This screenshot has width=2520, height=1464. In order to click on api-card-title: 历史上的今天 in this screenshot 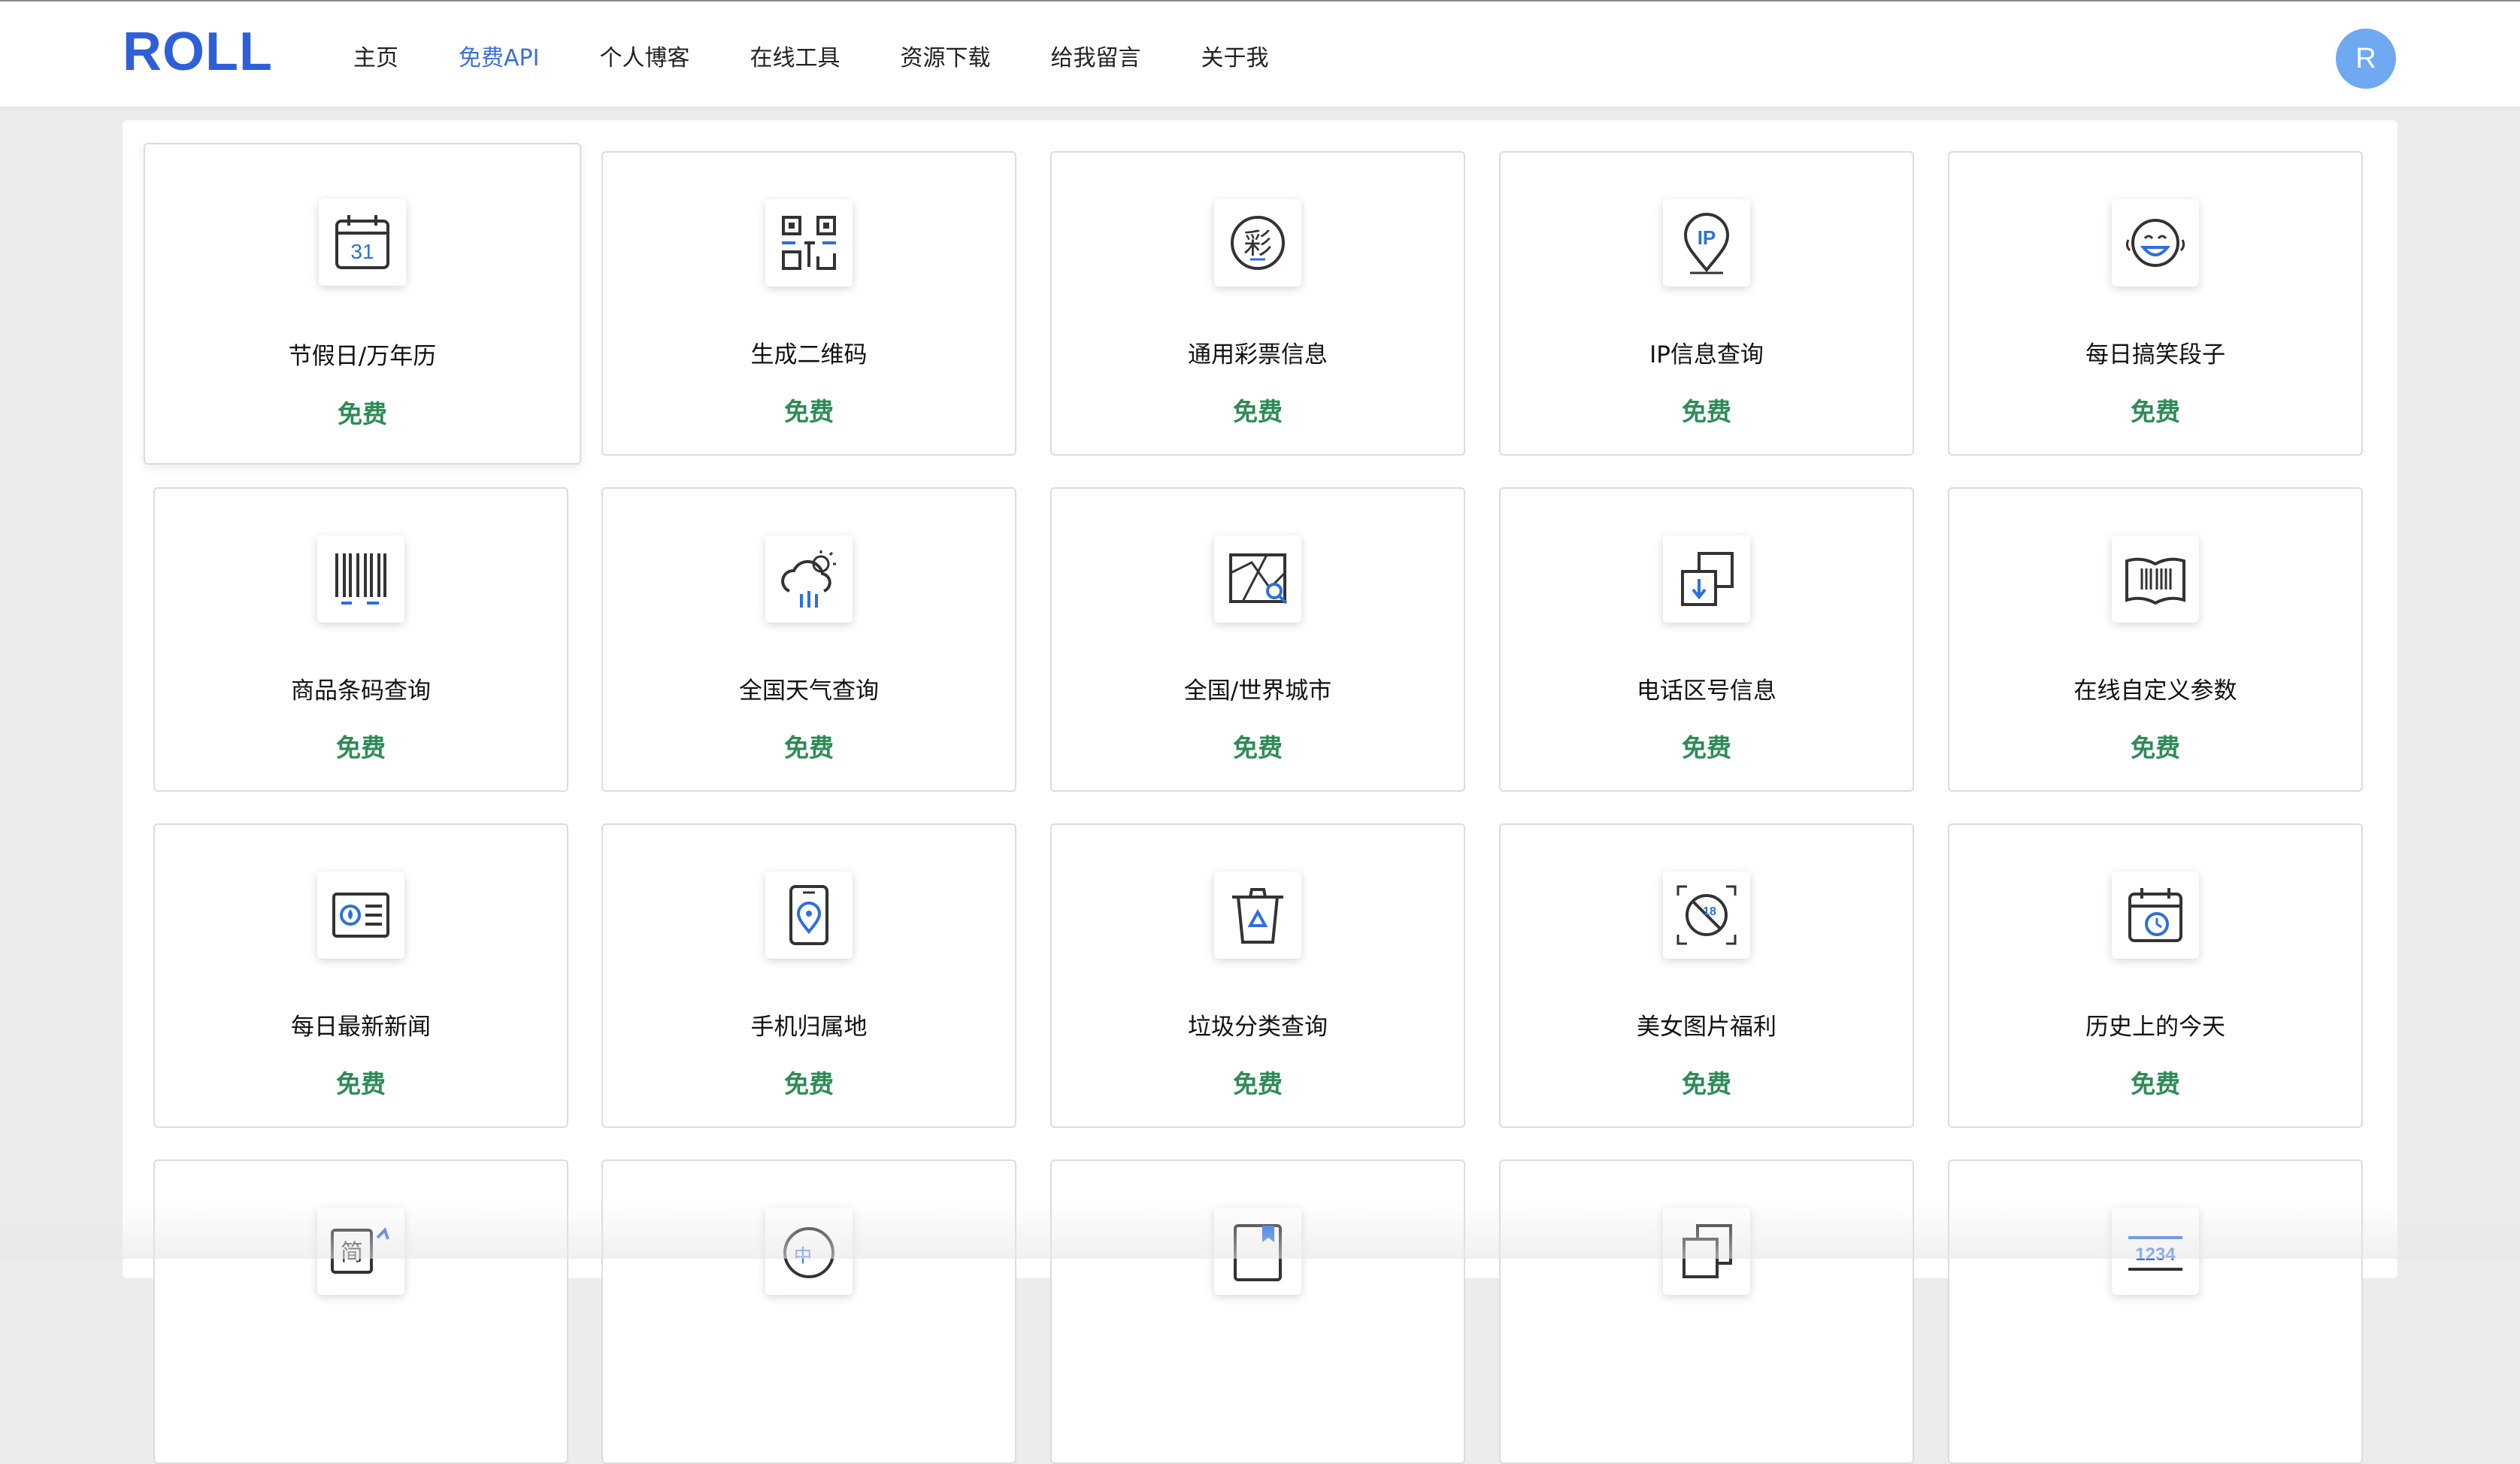, I will do `click(2155, 1027)`.